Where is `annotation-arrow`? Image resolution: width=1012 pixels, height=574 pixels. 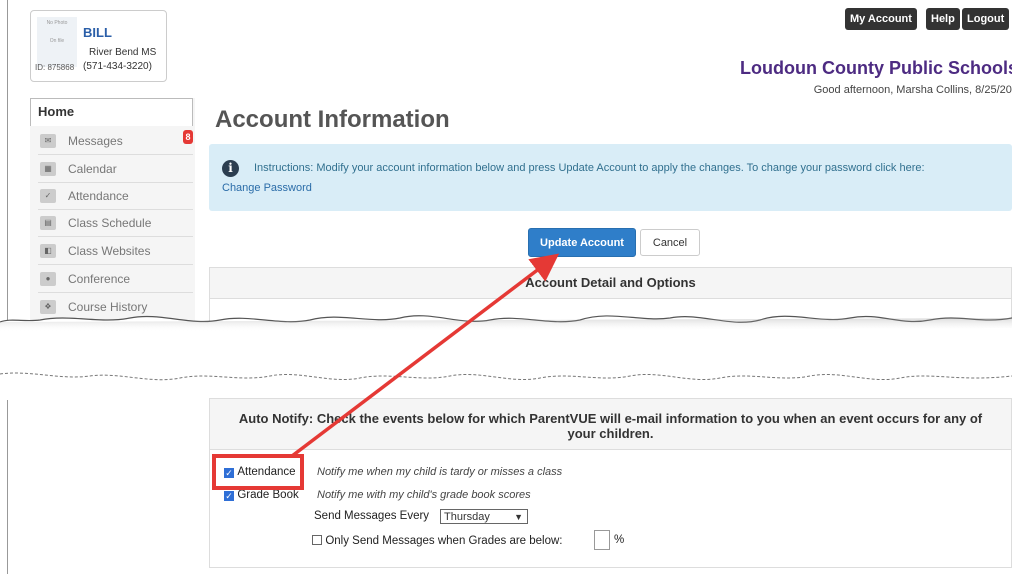 annotation-arrow is located at coordinates (425, 355).